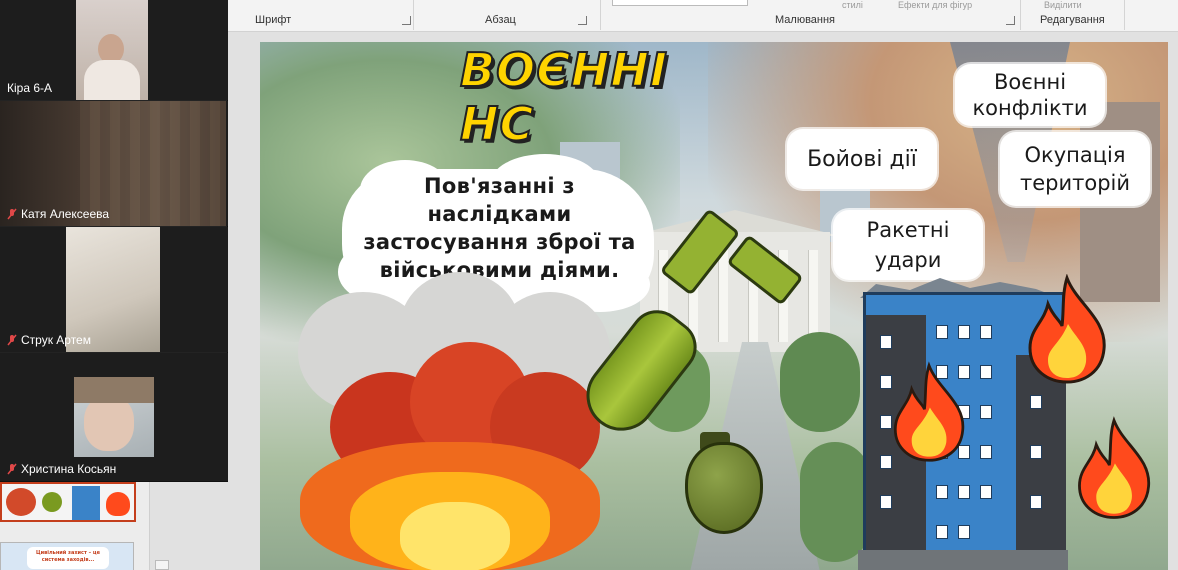 The width and height of the screenshot is (1178, 570). Describe the element at coordinates (52, 502) in the screenshot. I see `thumb-bomb-shape` at that location.